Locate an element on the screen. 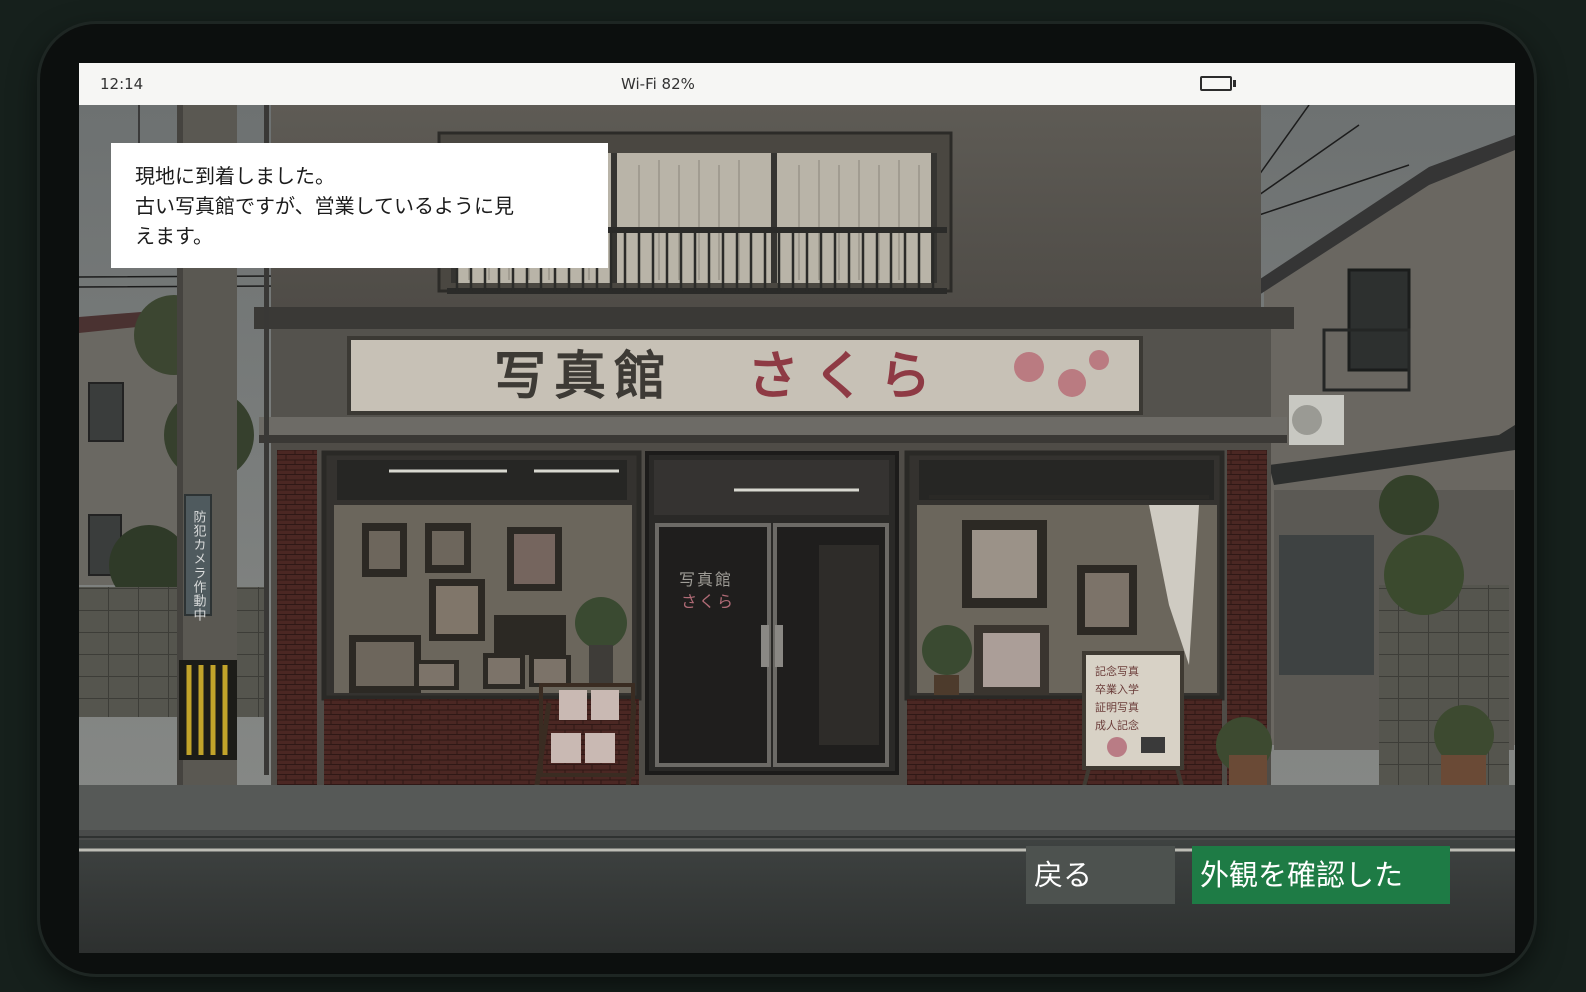 The width and height of the screenshot is (1586, 992). svg-text: 証明写真 is located at coordinates (1117, 707).